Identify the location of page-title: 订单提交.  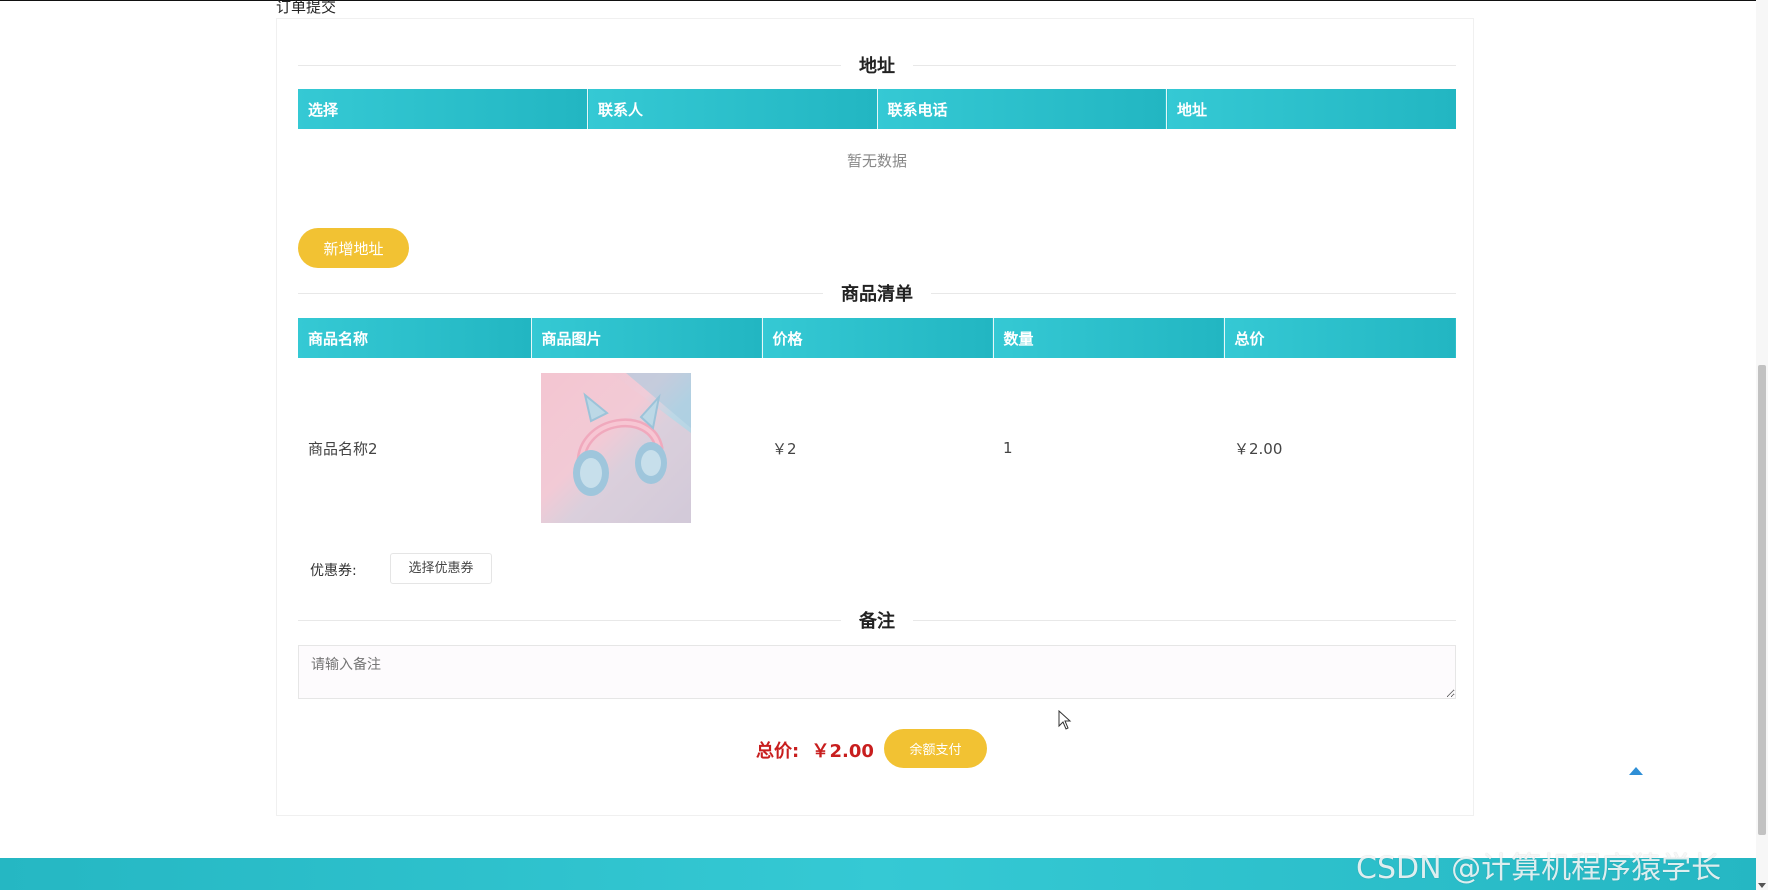
(306, 8).